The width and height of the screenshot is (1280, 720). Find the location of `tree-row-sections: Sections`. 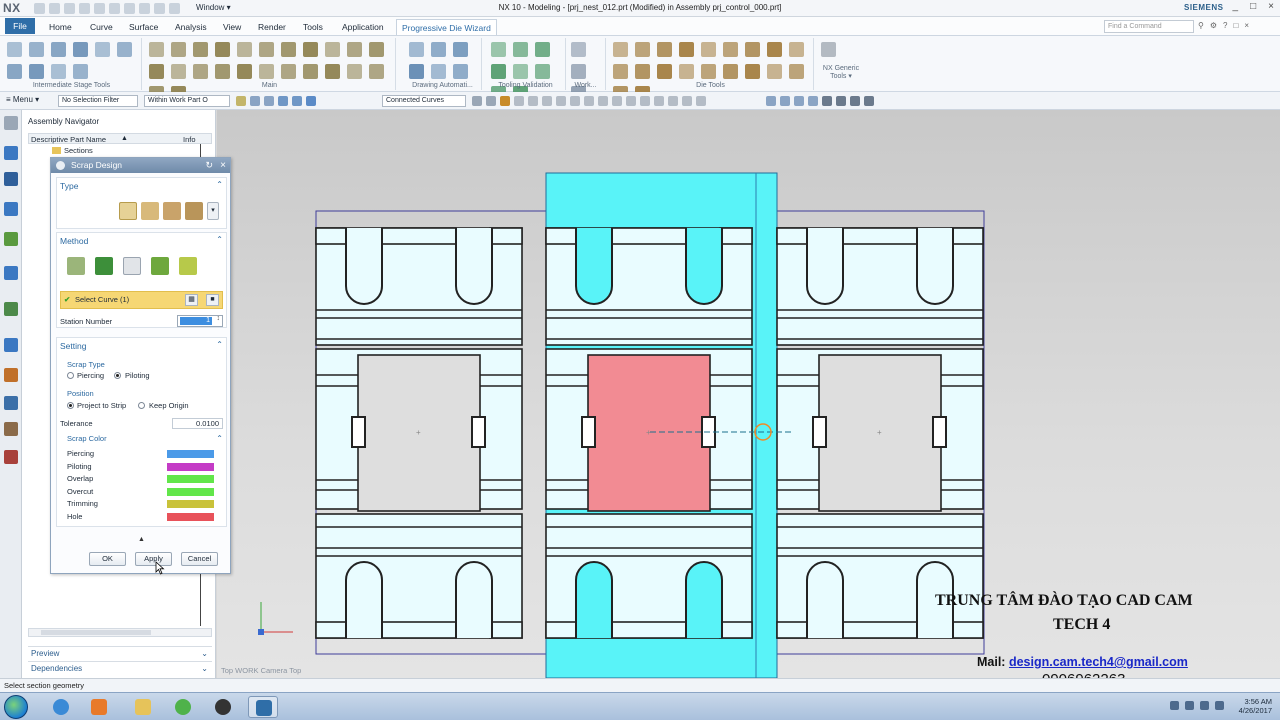

tree-row-sections: Sections is located at coordinates (72, 150).